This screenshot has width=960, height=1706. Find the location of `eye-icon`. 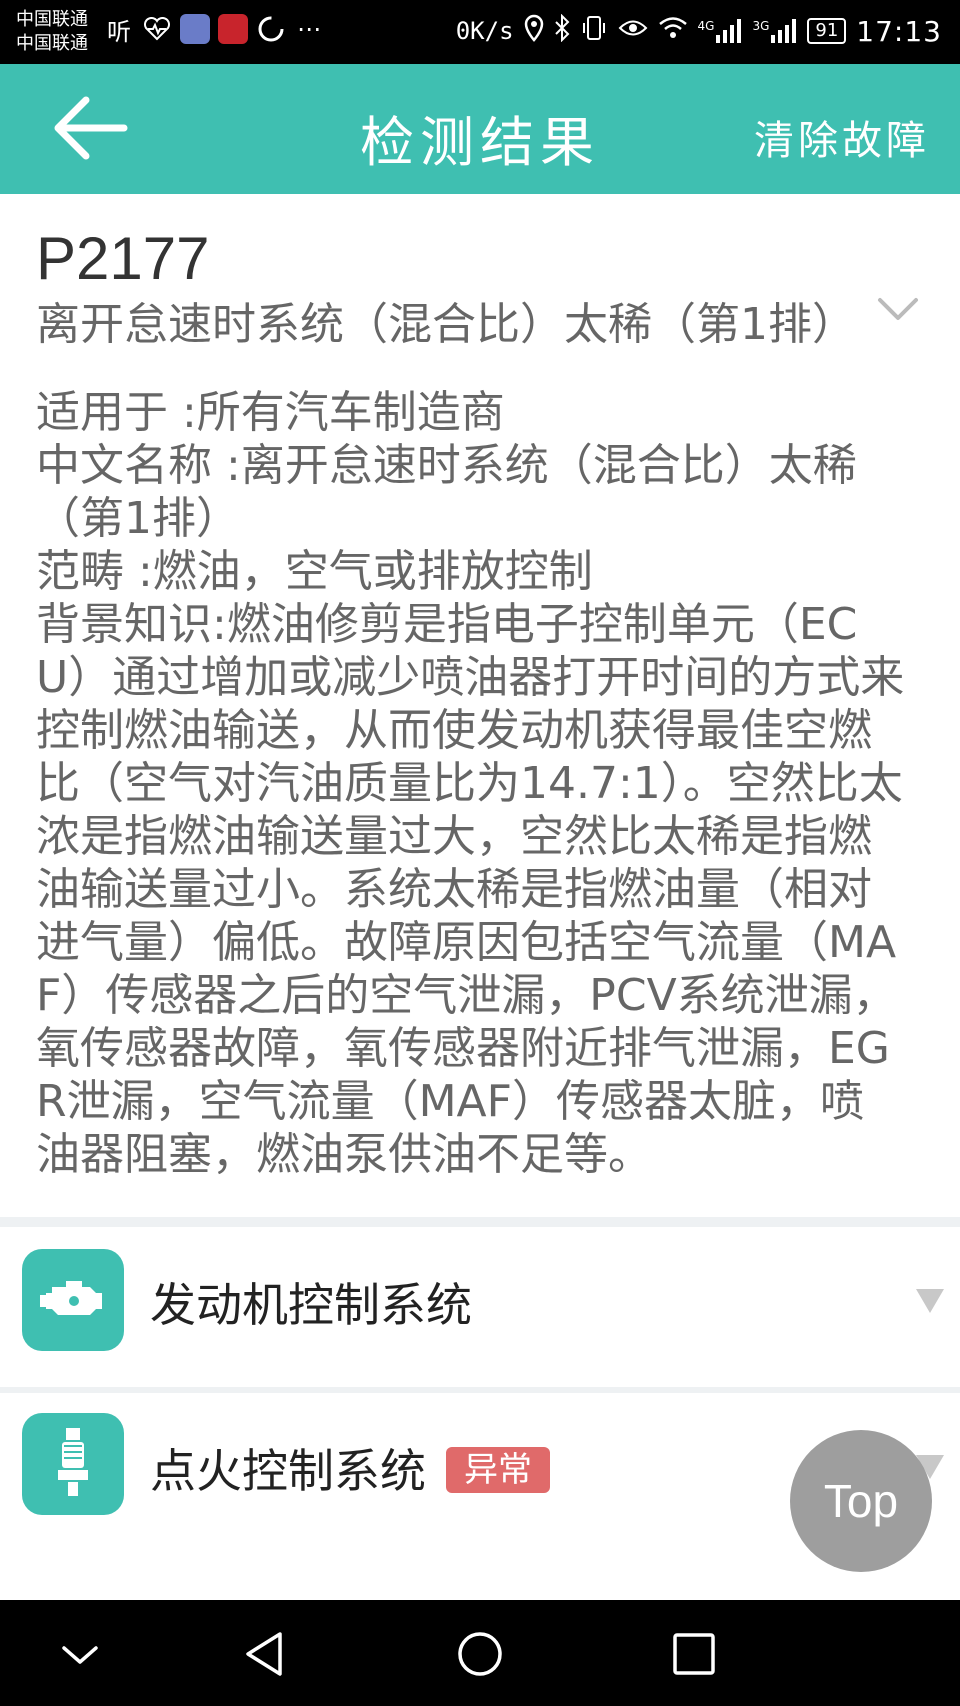

eye-icon is located at coordinates (633, 31).